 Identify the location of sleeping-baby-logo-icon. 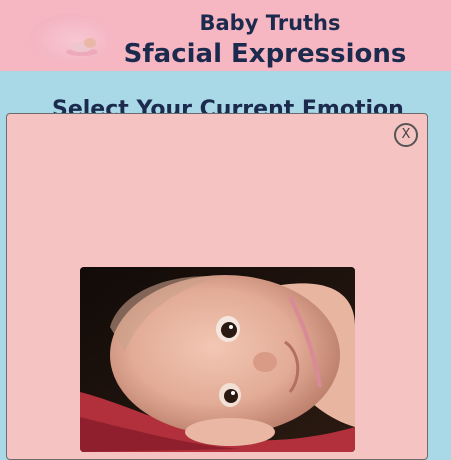
(71, 38).